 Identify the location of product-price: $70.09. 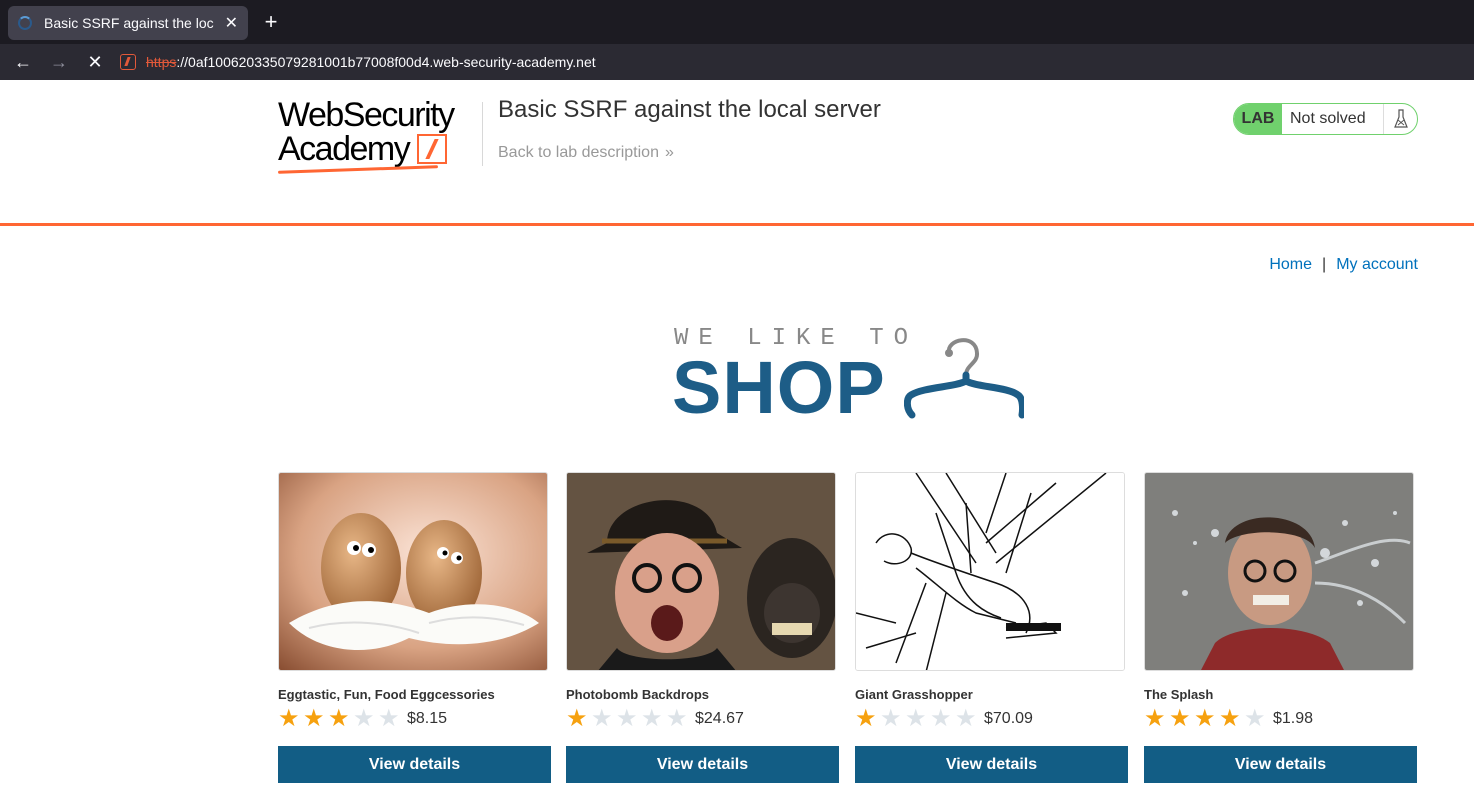
(1008, 718).